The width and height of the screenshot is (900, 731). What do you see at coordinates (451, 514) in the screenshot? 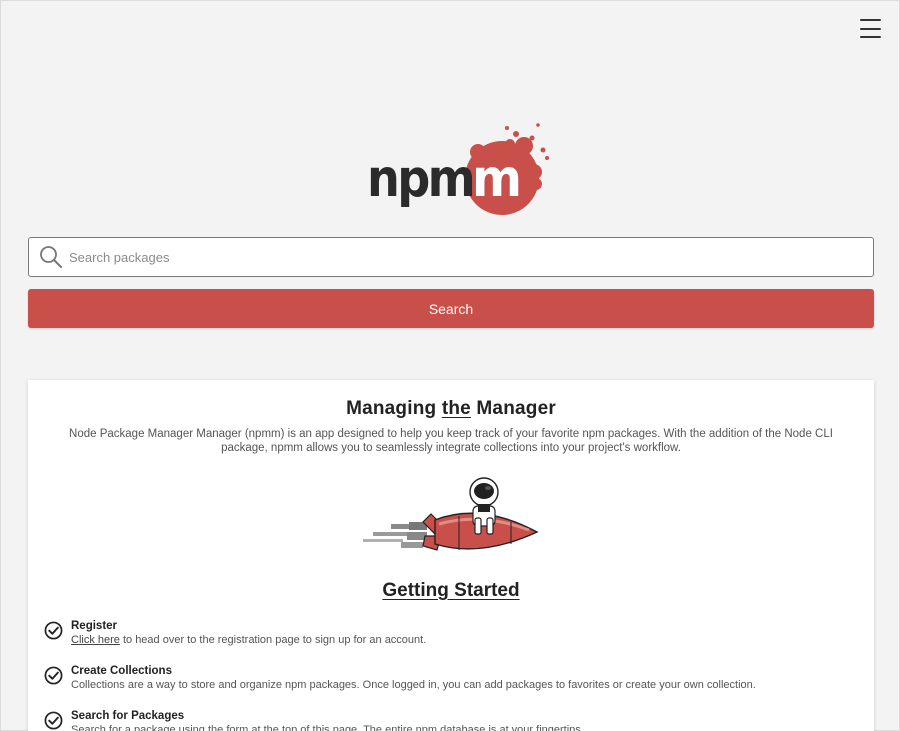
I see `astronaut-rocket-illustration` at bounding box center [451, 514].